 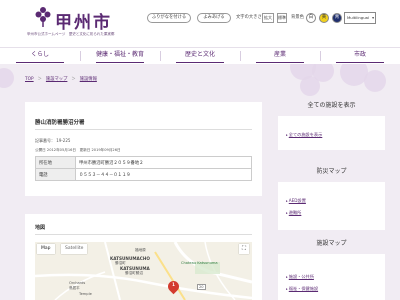 I want to click on route-shield: 20, so click(x=201, y=287).